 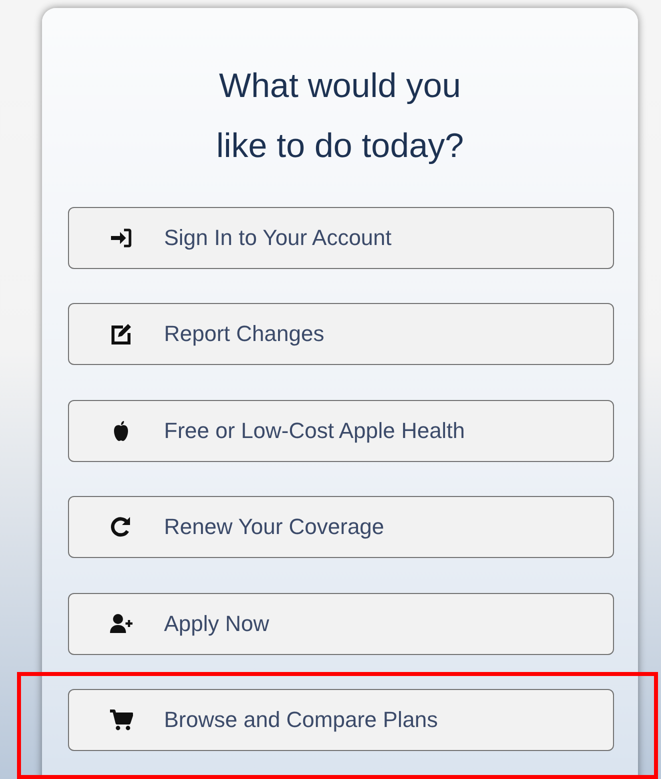 What do you see at coordinates (121, 334) in the screenshot?
I see `edit-icon` at bounding box center [121, 334].